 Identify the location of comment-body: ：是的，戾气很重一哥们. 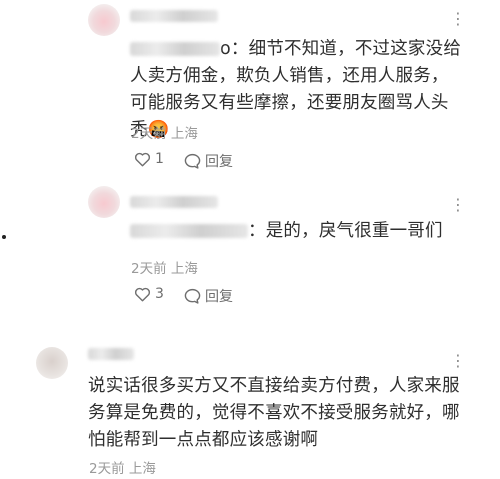
(345, 231).